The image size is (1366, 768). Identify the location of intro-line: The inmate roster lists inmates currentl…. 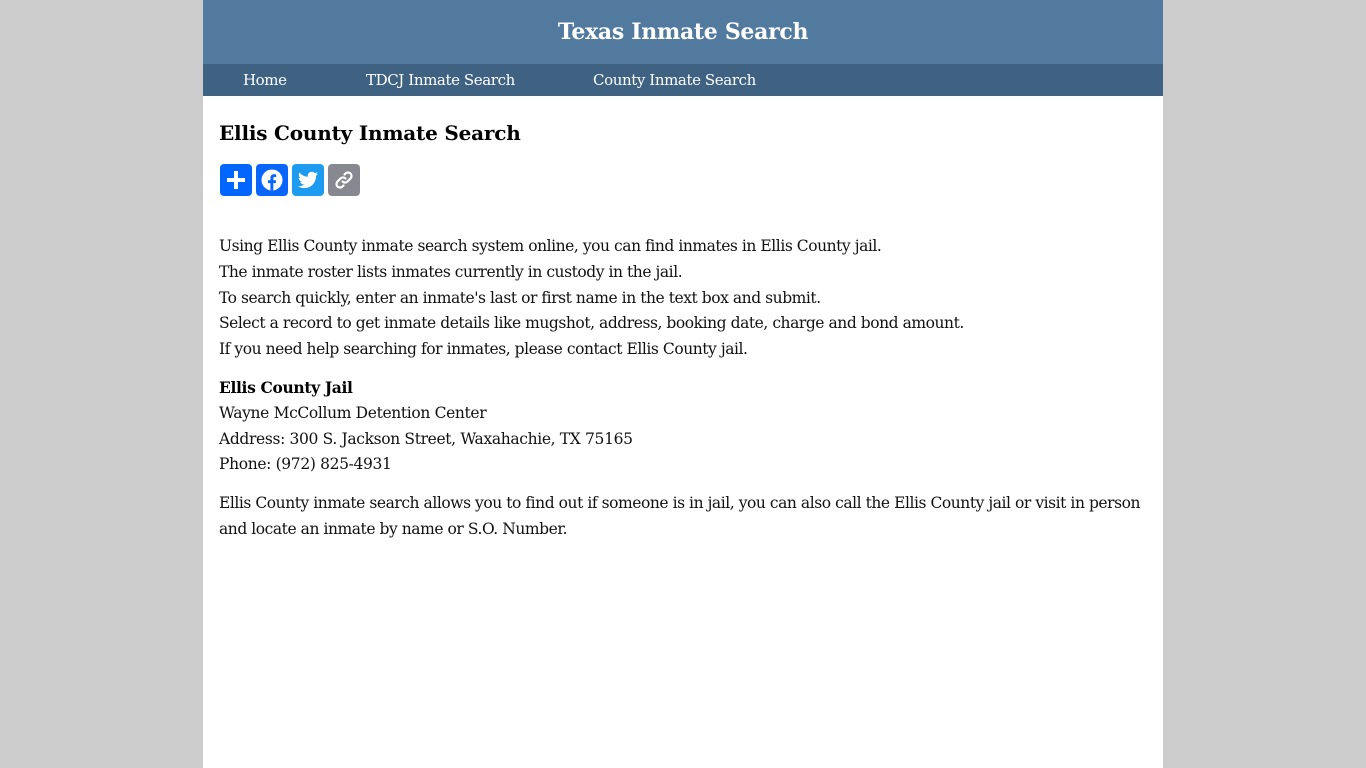
(451, 271).